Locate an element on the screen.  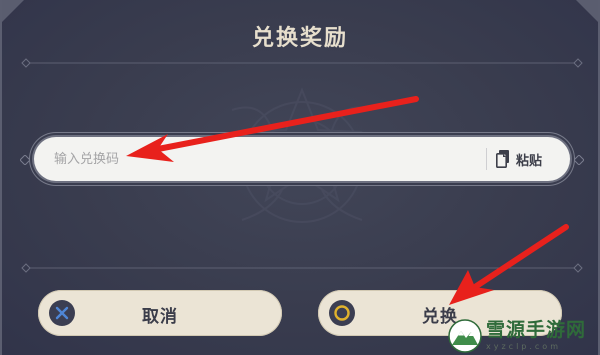
mountain-logo-icon is located at coordinates (465, 336).